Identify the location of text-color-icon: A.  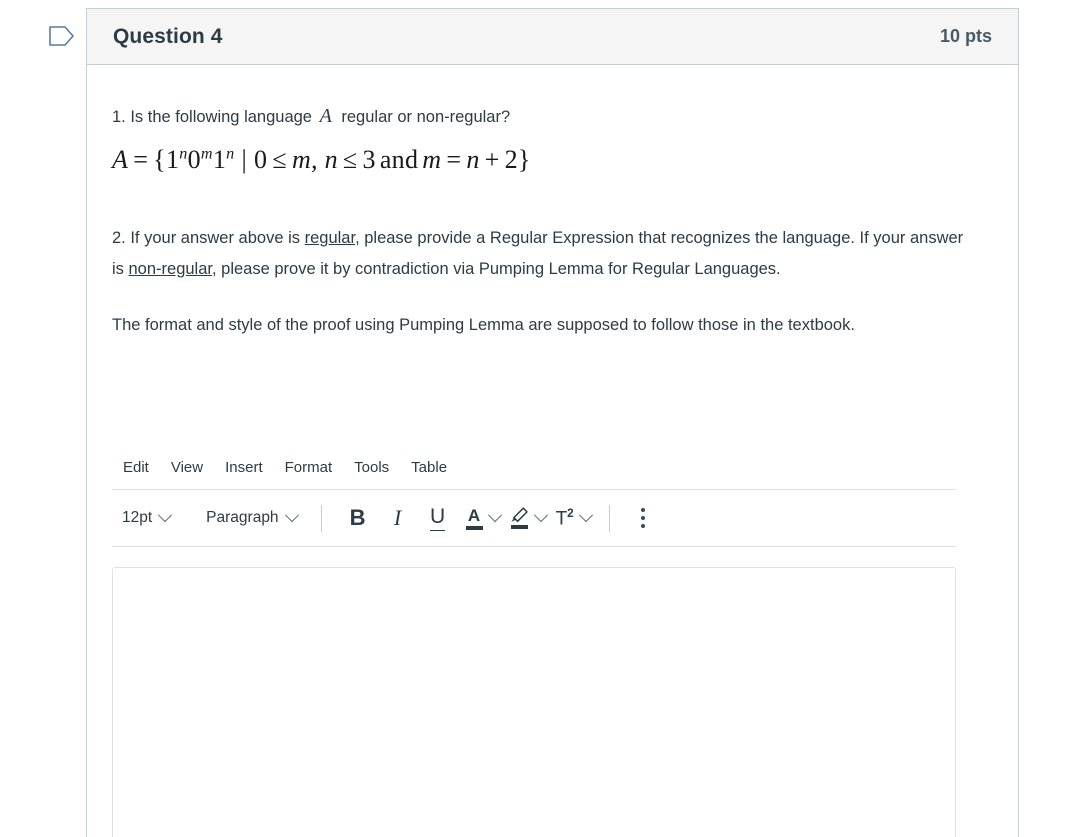
(474, 517).